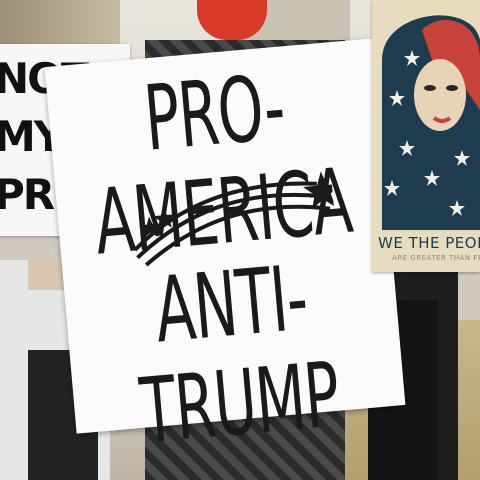  What do you see at coordinates (429, 243) in the screenshot?
I see `poster-caption: WE THE PEOPLE` at bounding box center [429, 243].